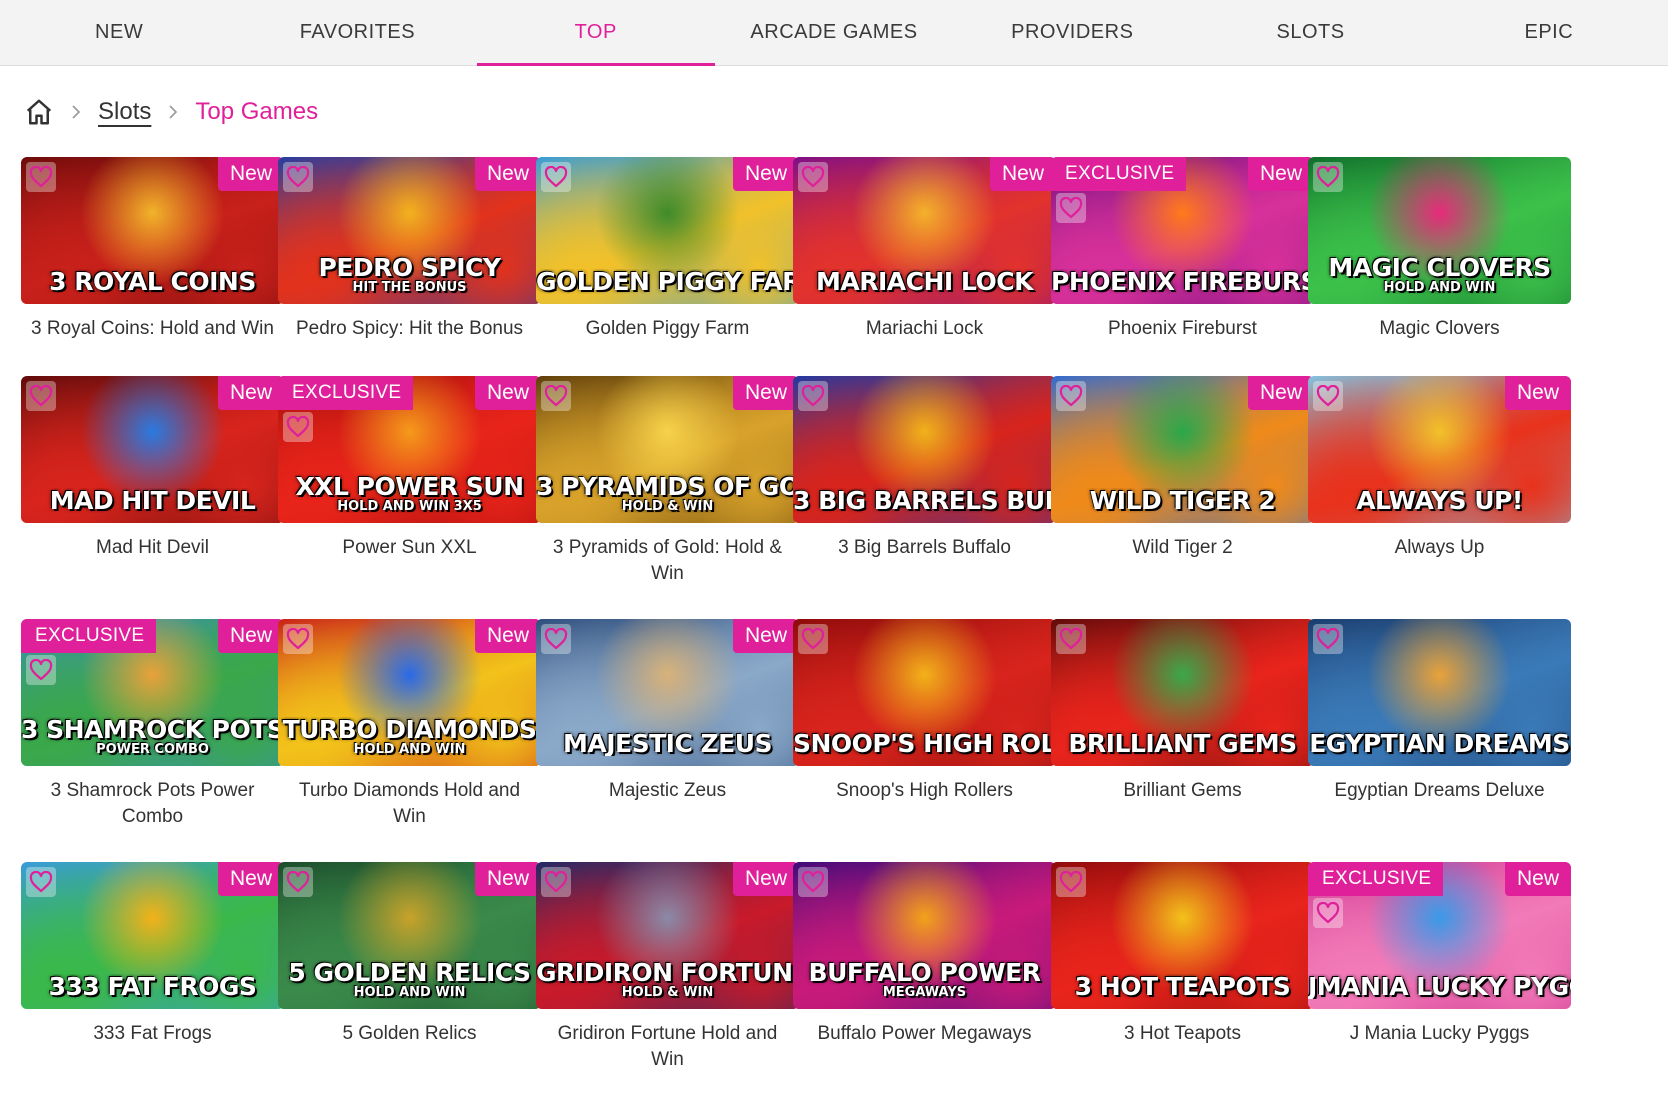 This screenshot has height=1120, width=1668. Describe the element at coordinates (409, 804) in the screenshot. I see `game-name: Turbo Diamonds Hold and Win` at that location.